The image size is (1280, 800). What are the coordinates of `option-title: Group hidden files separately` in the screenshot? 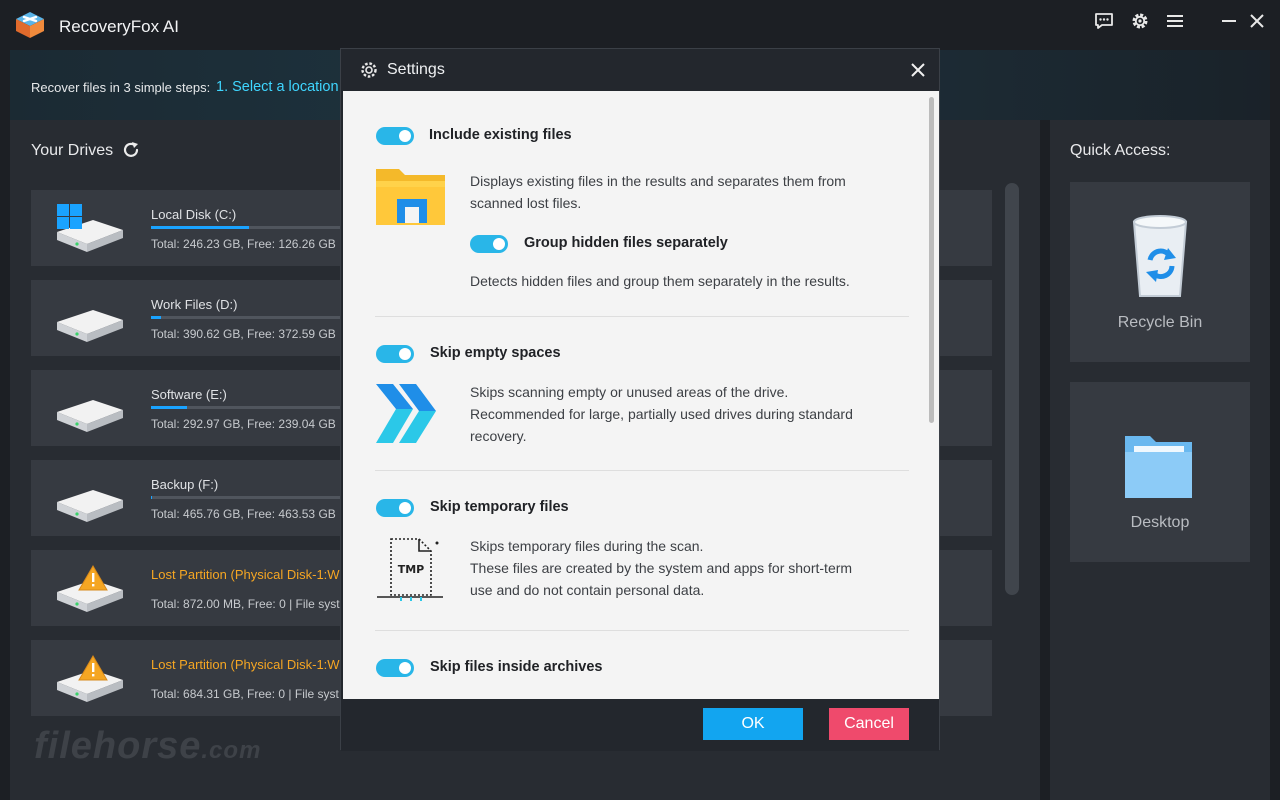 It's located at (626, 243).